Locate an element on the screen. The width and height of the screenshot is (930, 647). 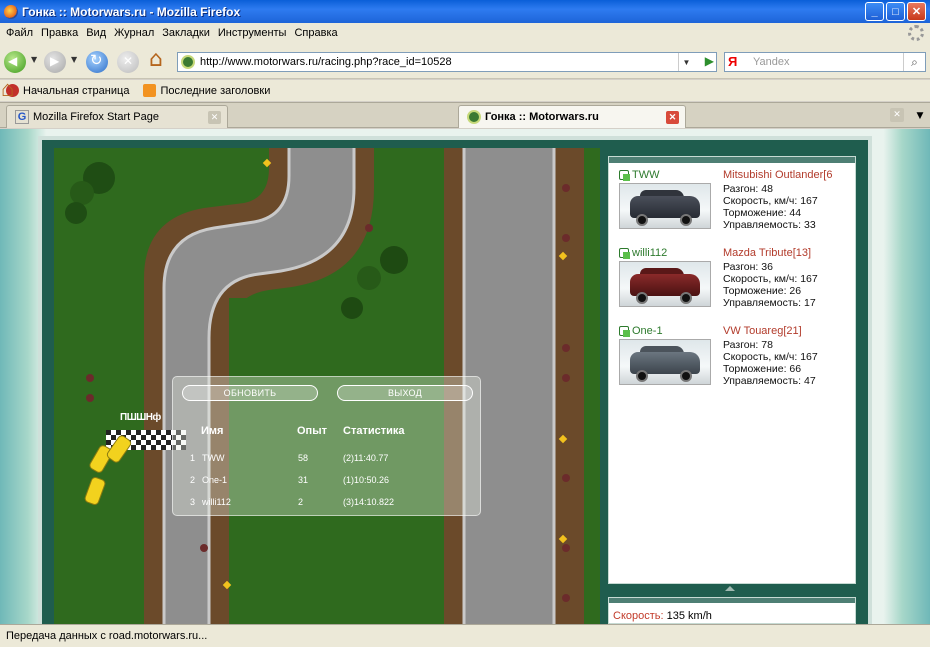
window-title: Гонка :: Motorwars.ru - Mozilla Firefox is located at coordinates (131, 11).